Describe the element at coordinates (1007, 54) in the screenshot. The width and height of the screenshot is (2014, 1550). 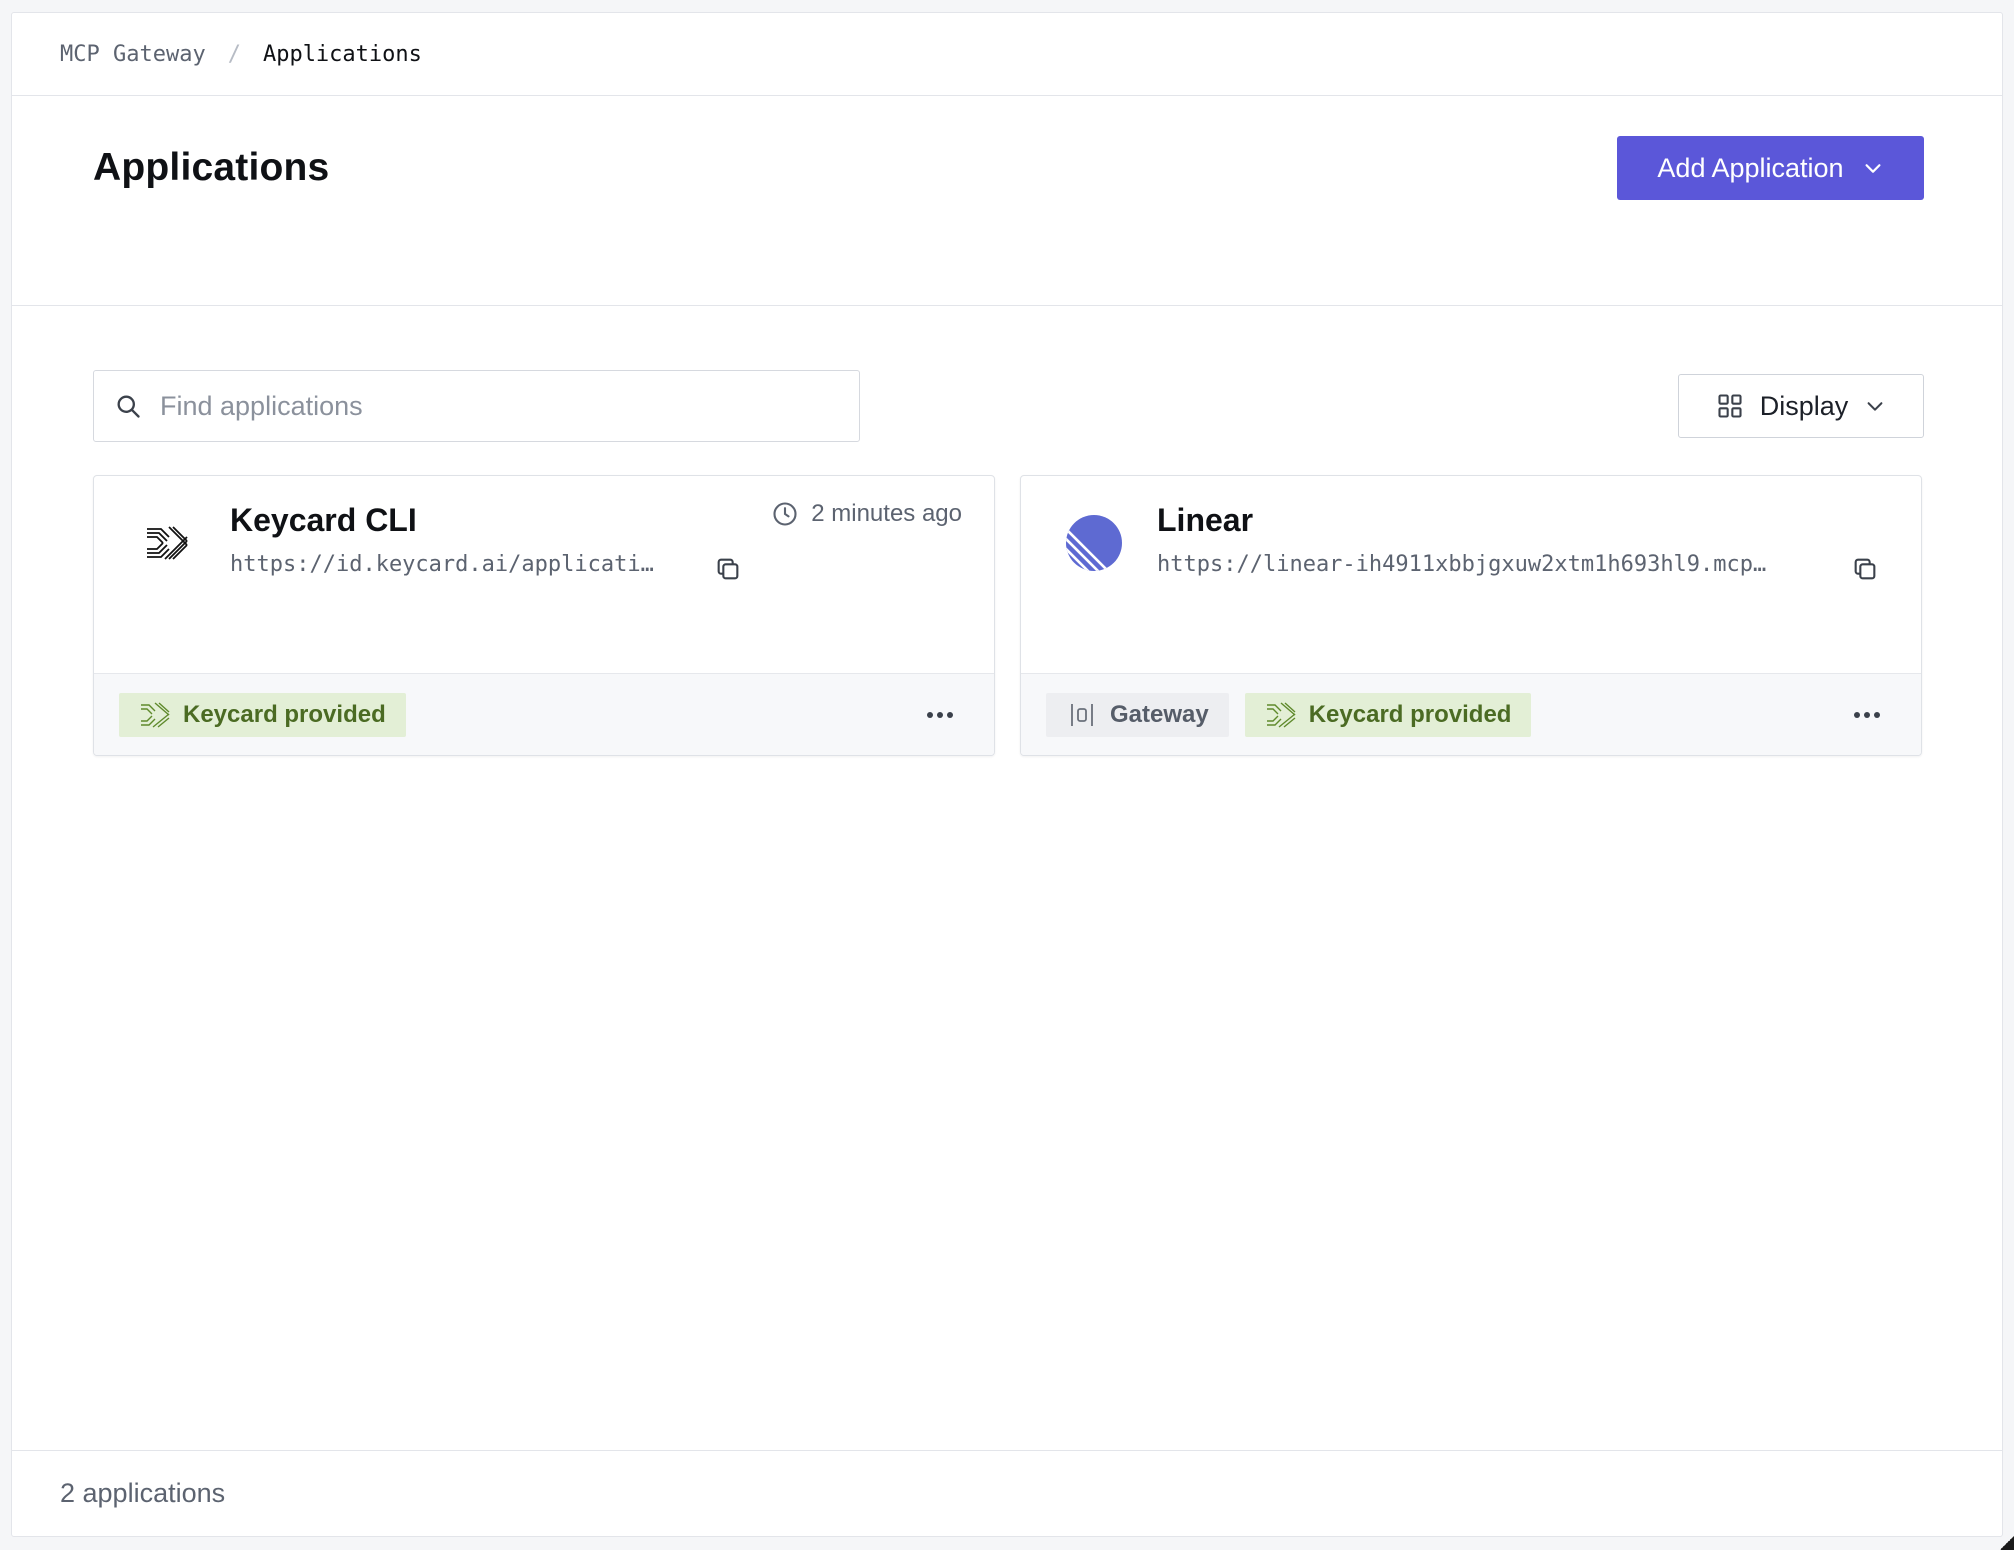
I see `breadcrumb: MCP Gateway / Applications` at that location.